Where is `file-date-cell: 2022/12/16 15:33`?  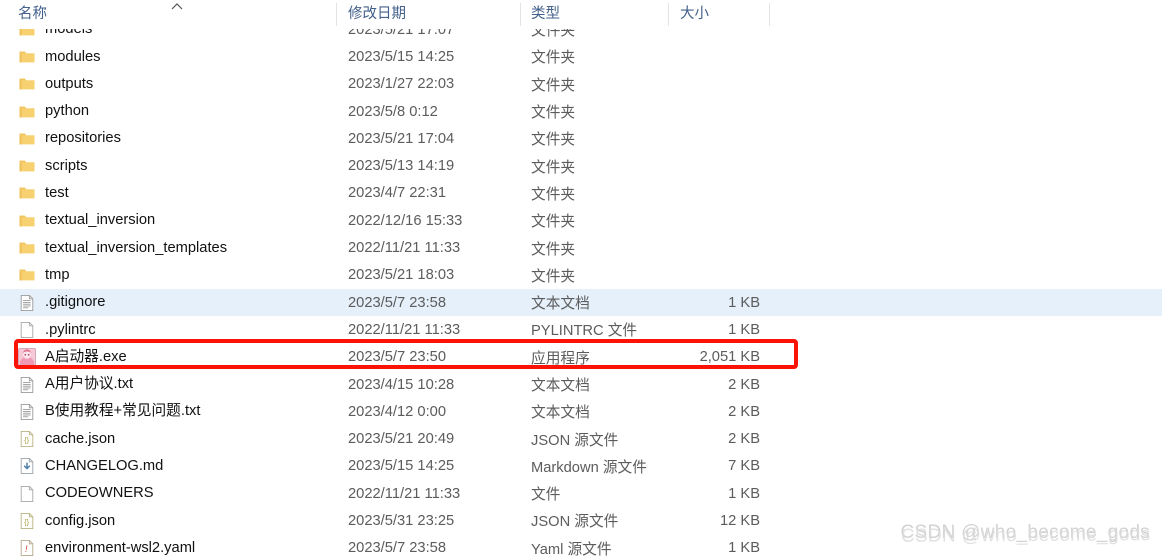
file-date-cell: 2022/12/16 15:33 is located at coordinates (405, 220).